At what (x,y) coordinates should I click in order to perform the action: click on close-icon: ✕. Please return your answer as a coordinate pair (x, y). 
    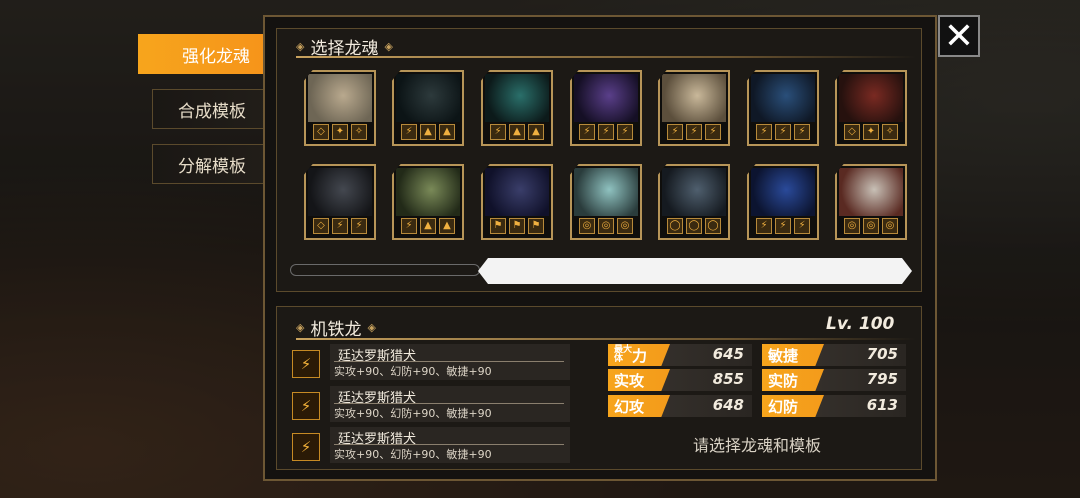
    Looking at the image, I should click on (959, 36).